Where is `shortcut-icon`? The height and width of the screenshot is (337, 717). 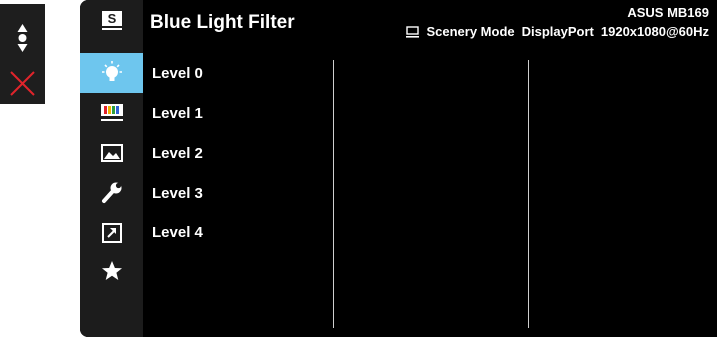
shortcut-icon is located at coordinates (111, 233).